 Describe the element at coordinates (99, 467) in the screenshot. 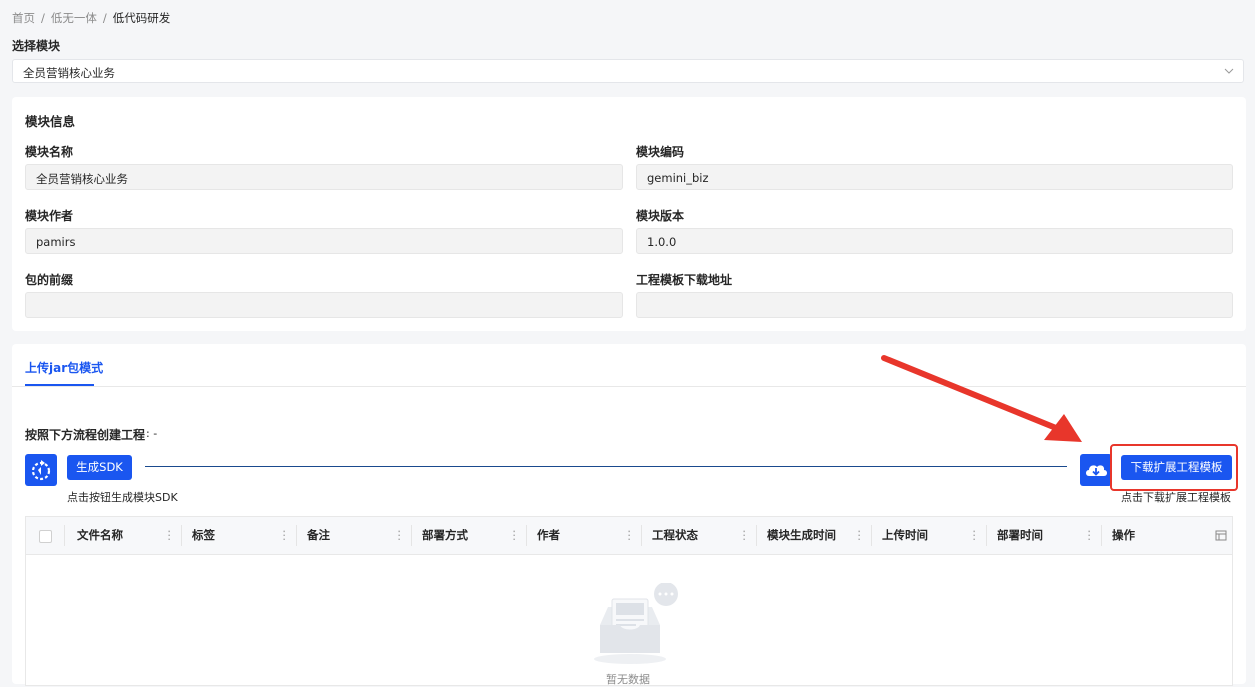

I see `generate-sdk-button: 生成SDK` at that location.